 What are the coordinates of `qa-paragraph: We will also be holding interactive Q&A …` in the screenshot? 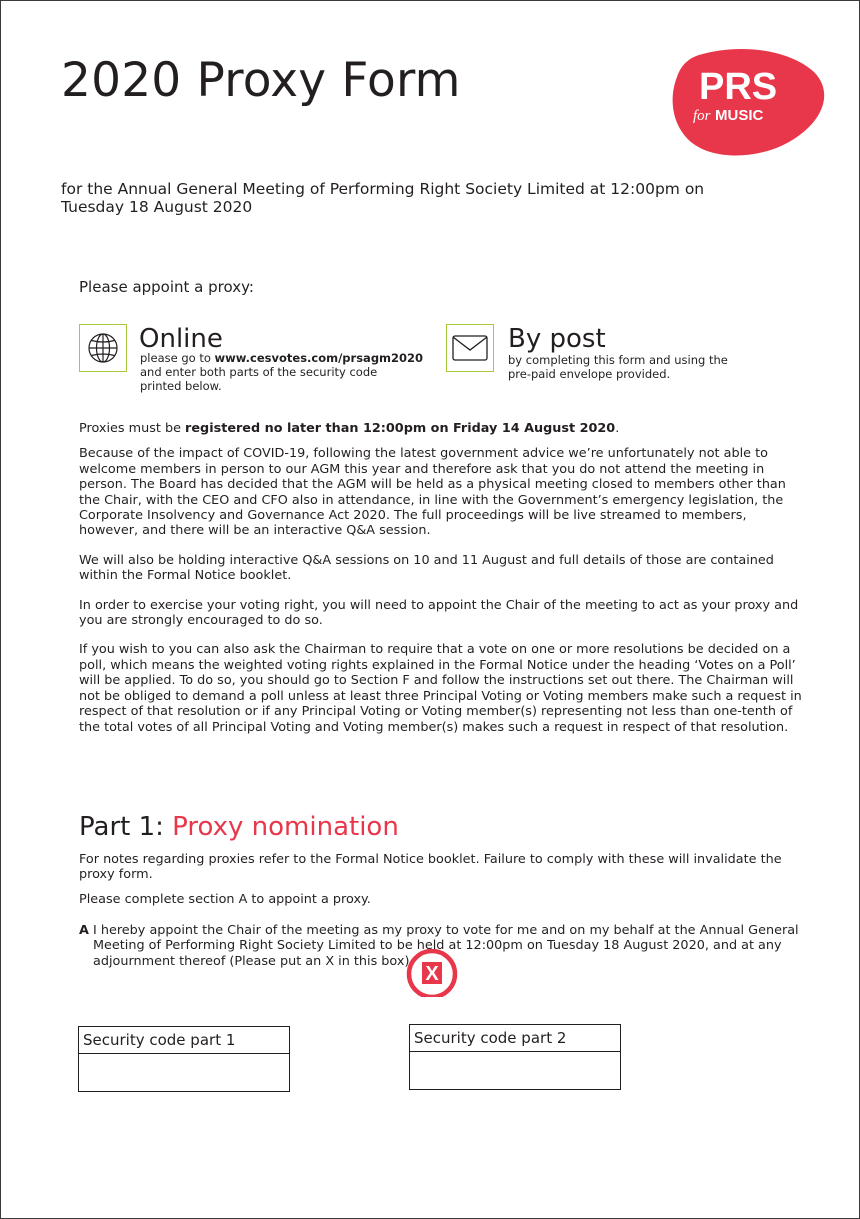 It's located at (426, 568).